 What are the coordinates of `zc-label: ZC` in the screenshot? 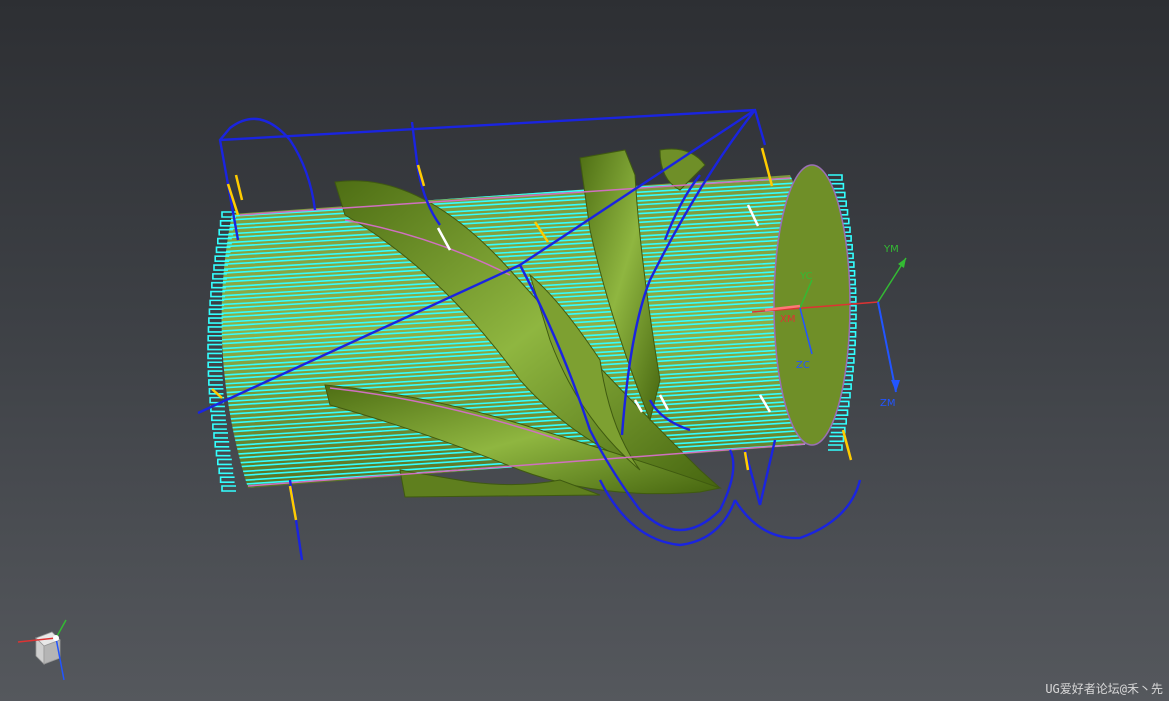 It's located at (803, 365).